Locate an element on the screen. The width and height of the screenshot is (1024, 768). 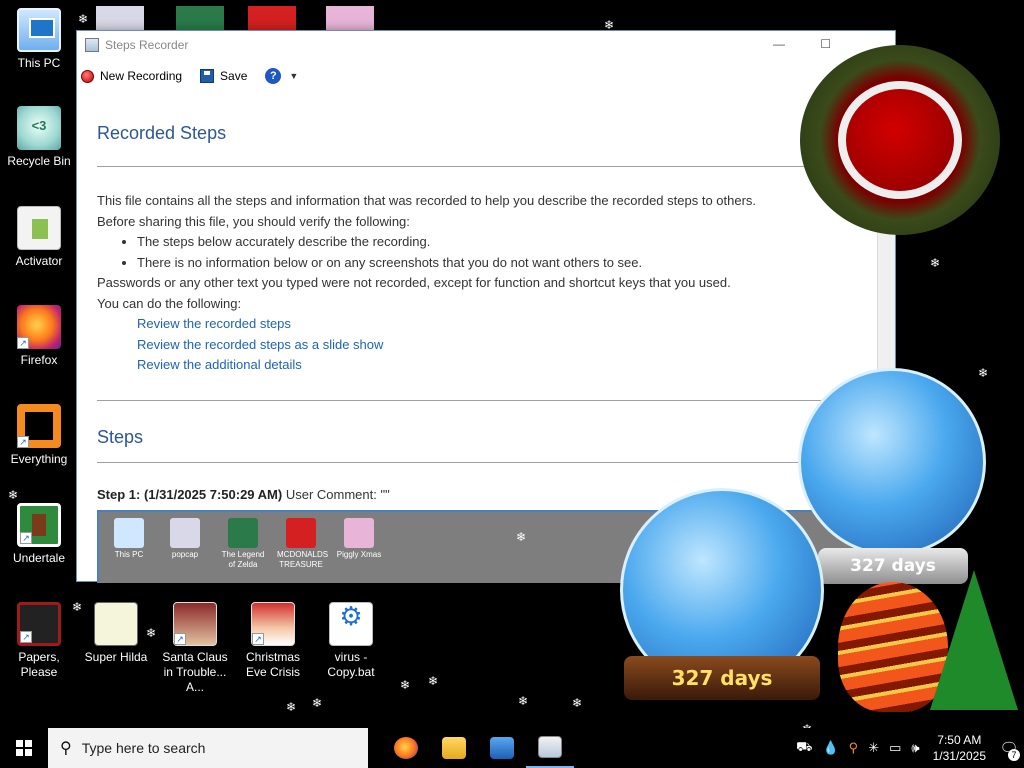
clock-time: 7:50 AM is located at coordinates (959, 740).